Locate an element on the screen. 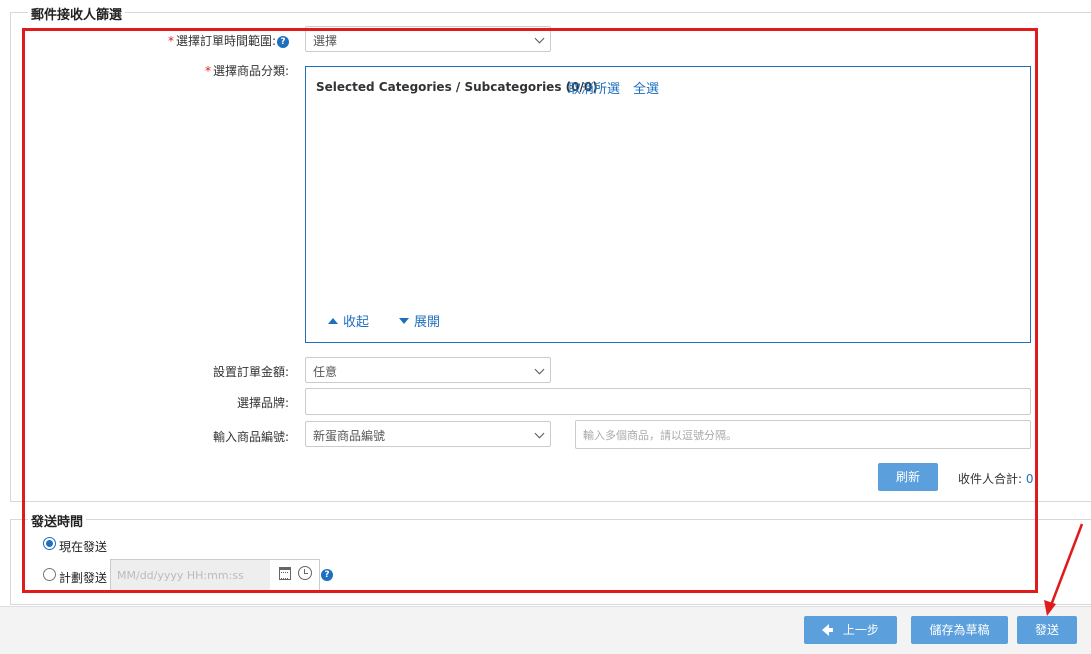  back-button: 上一步 is located at coordinates (850, 630).